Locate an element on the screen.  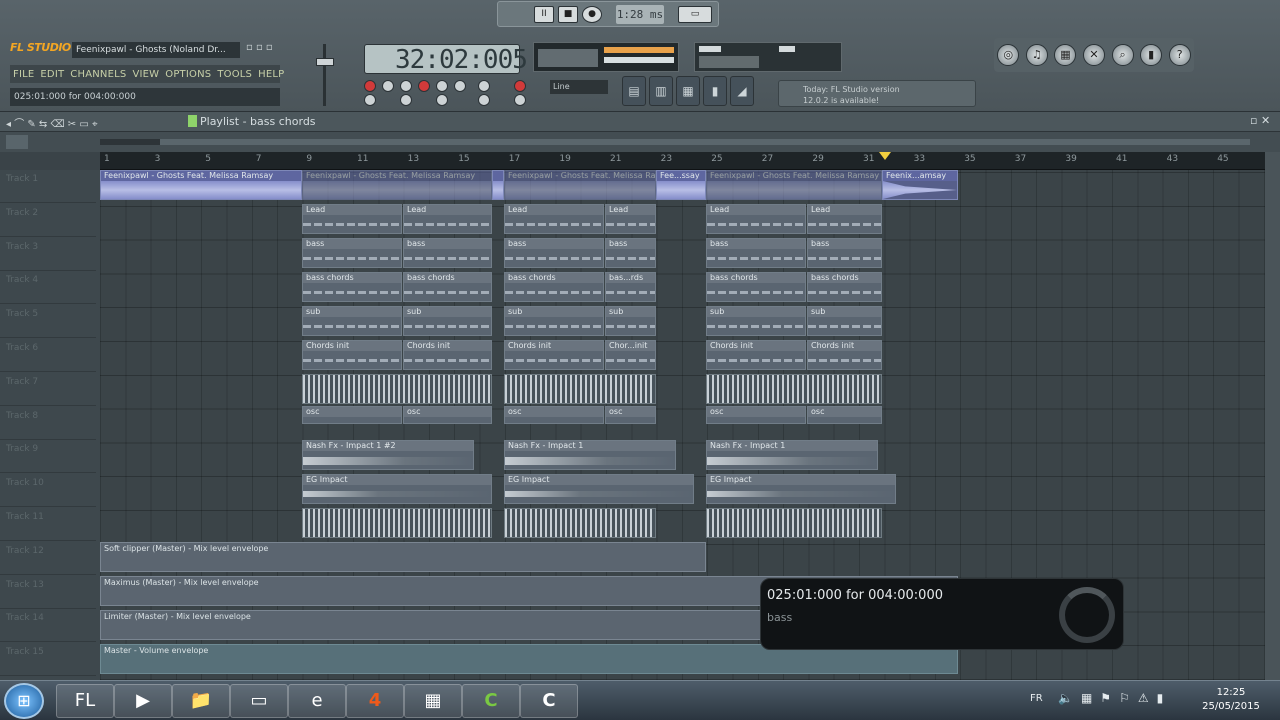
track-label: Track 8 is located at coordinates (48, 423).